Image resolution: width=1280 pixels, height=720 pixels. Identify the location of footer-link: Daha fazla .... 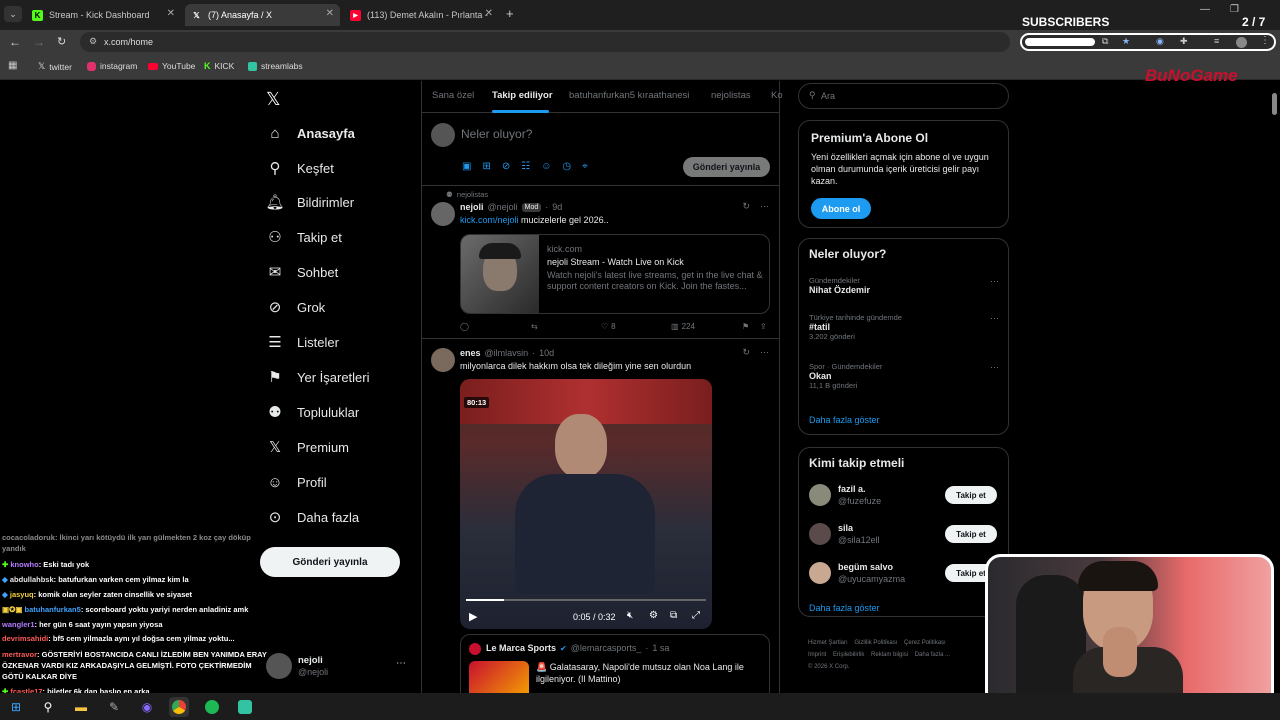
(932, 655).